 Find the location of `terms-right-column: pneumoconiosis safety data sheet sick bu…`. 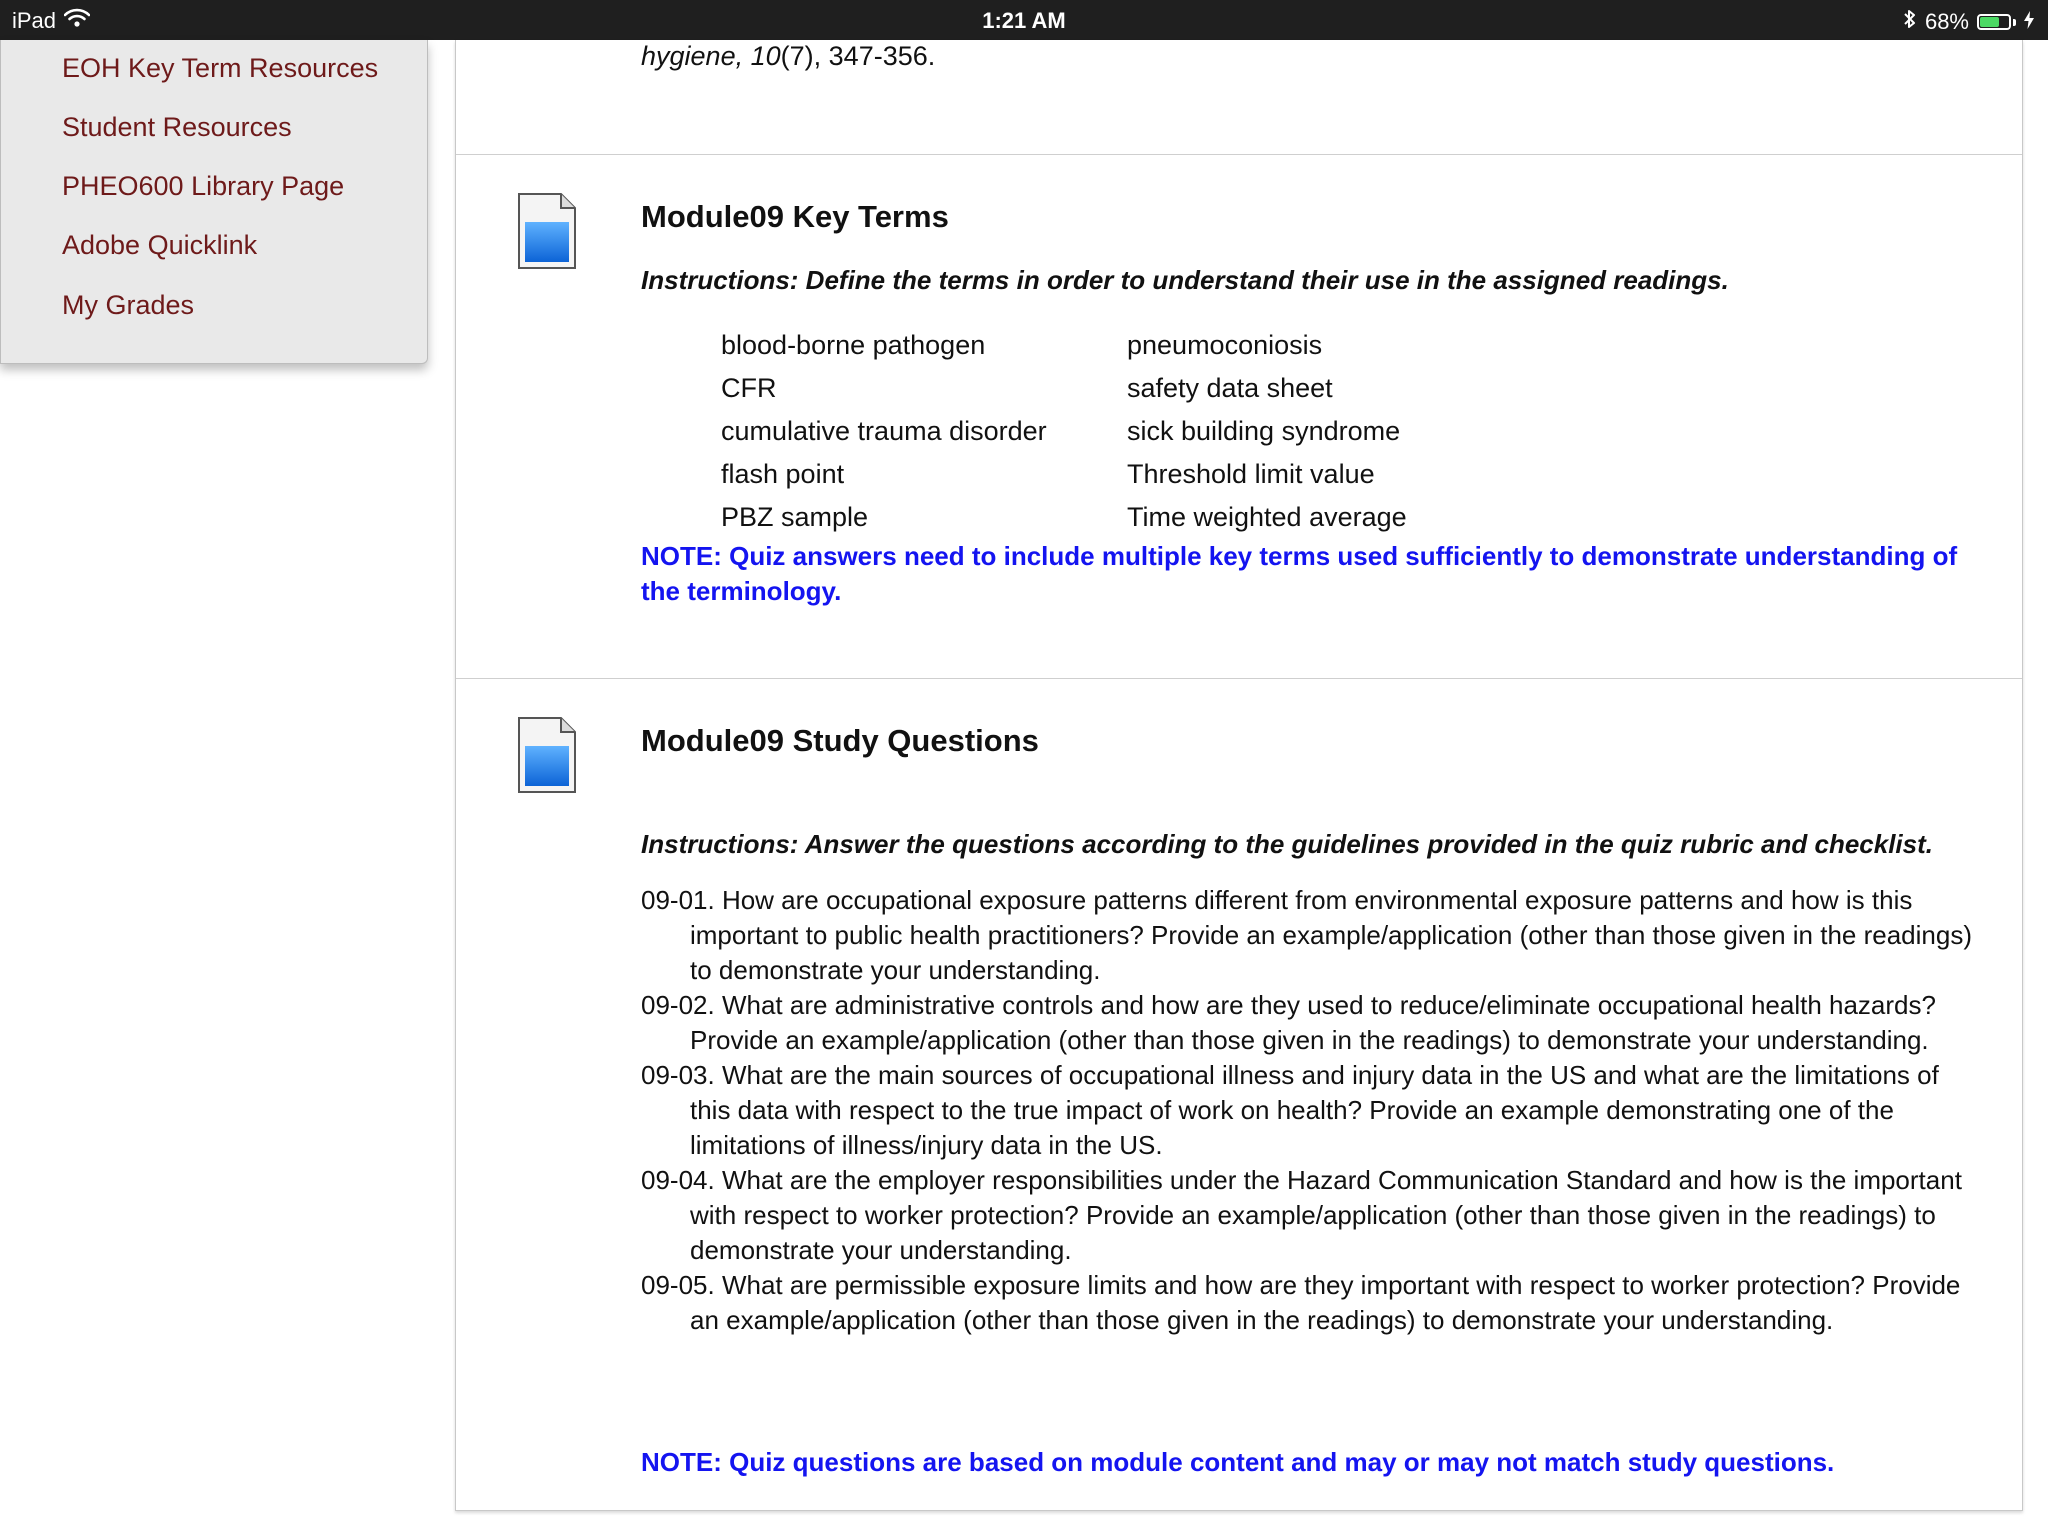

terms-right-column: pneumoconiosis safety data sheet sick bu… is located at coordinates (1267, 431).